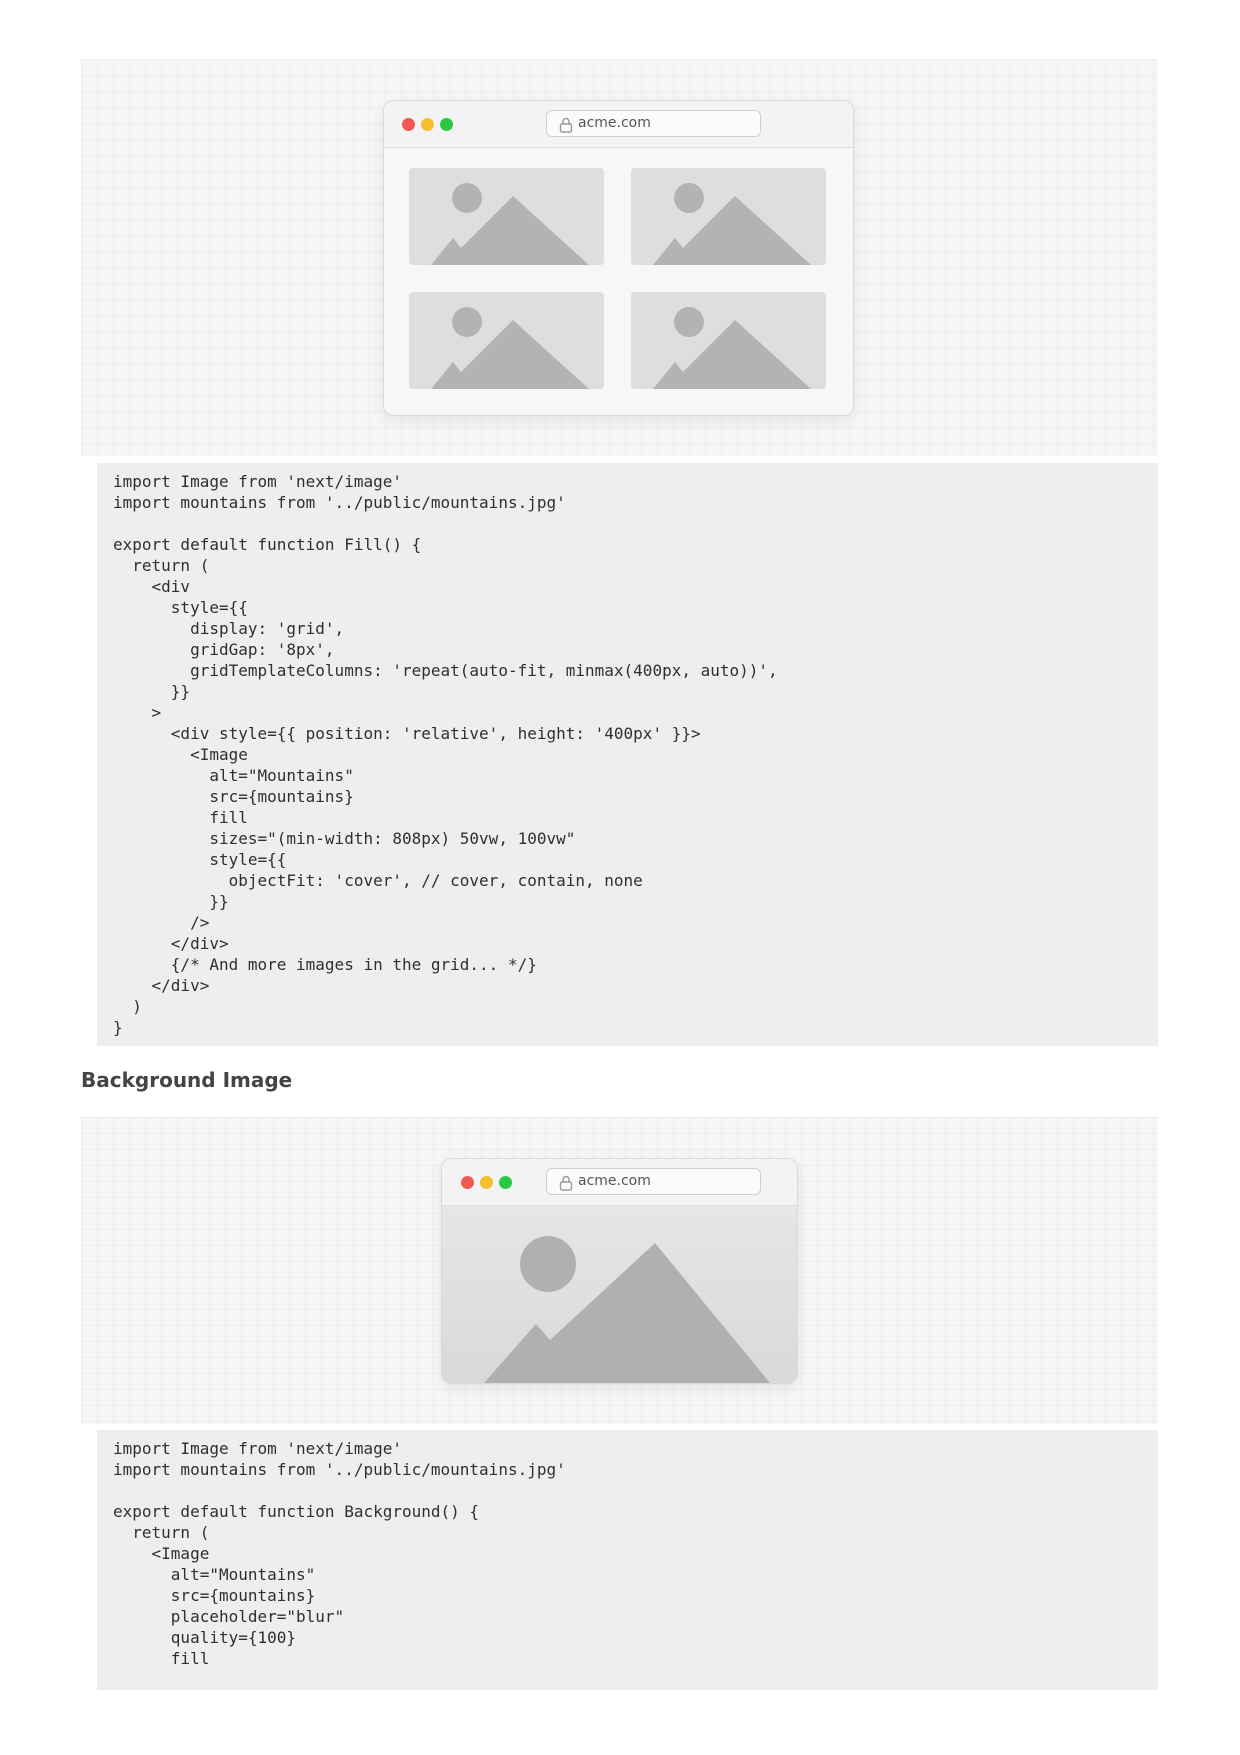 This screenshot has height=1755, width=1240. I want to click on code-line: >, so click(137, 712).